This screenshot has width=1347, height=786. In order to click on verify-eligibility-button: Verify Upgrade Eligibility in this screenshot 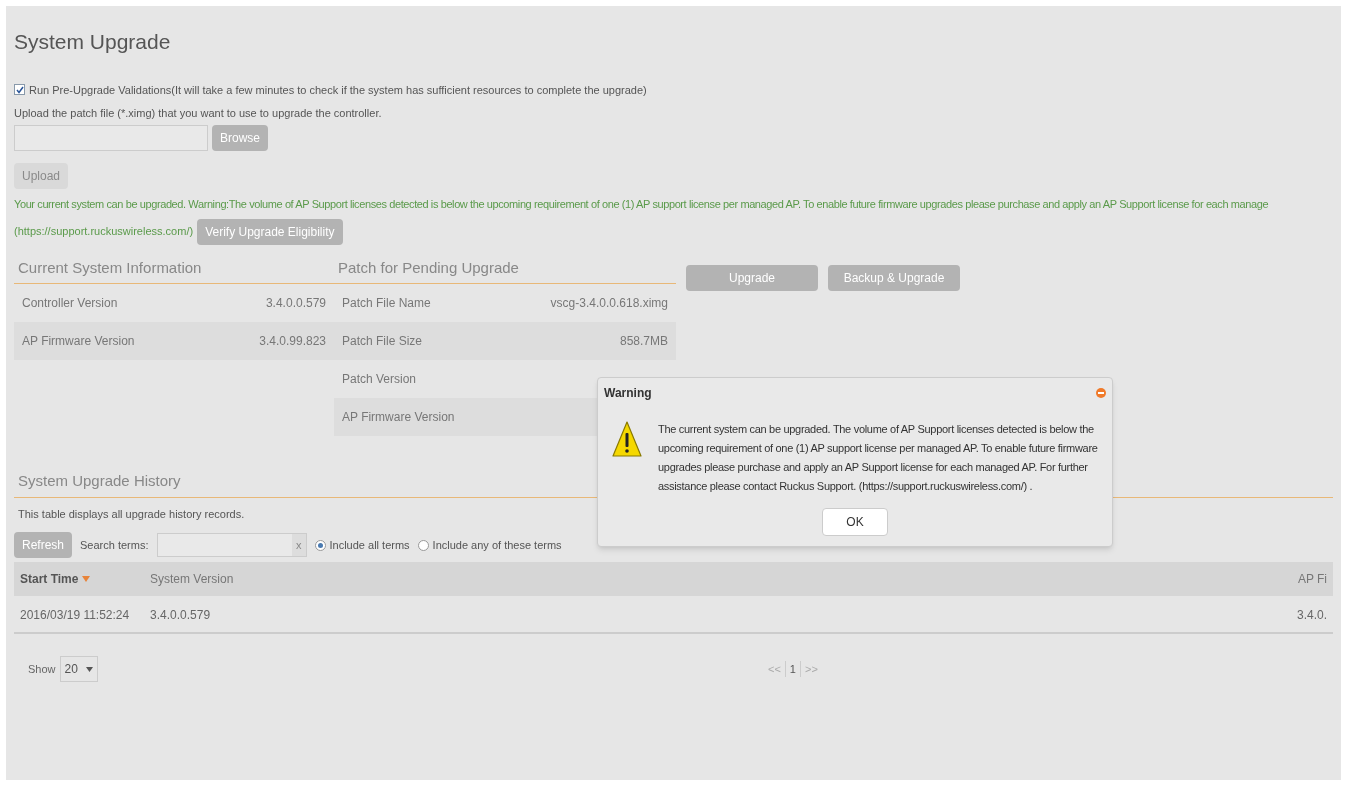, I will do `click(270, 231)`.